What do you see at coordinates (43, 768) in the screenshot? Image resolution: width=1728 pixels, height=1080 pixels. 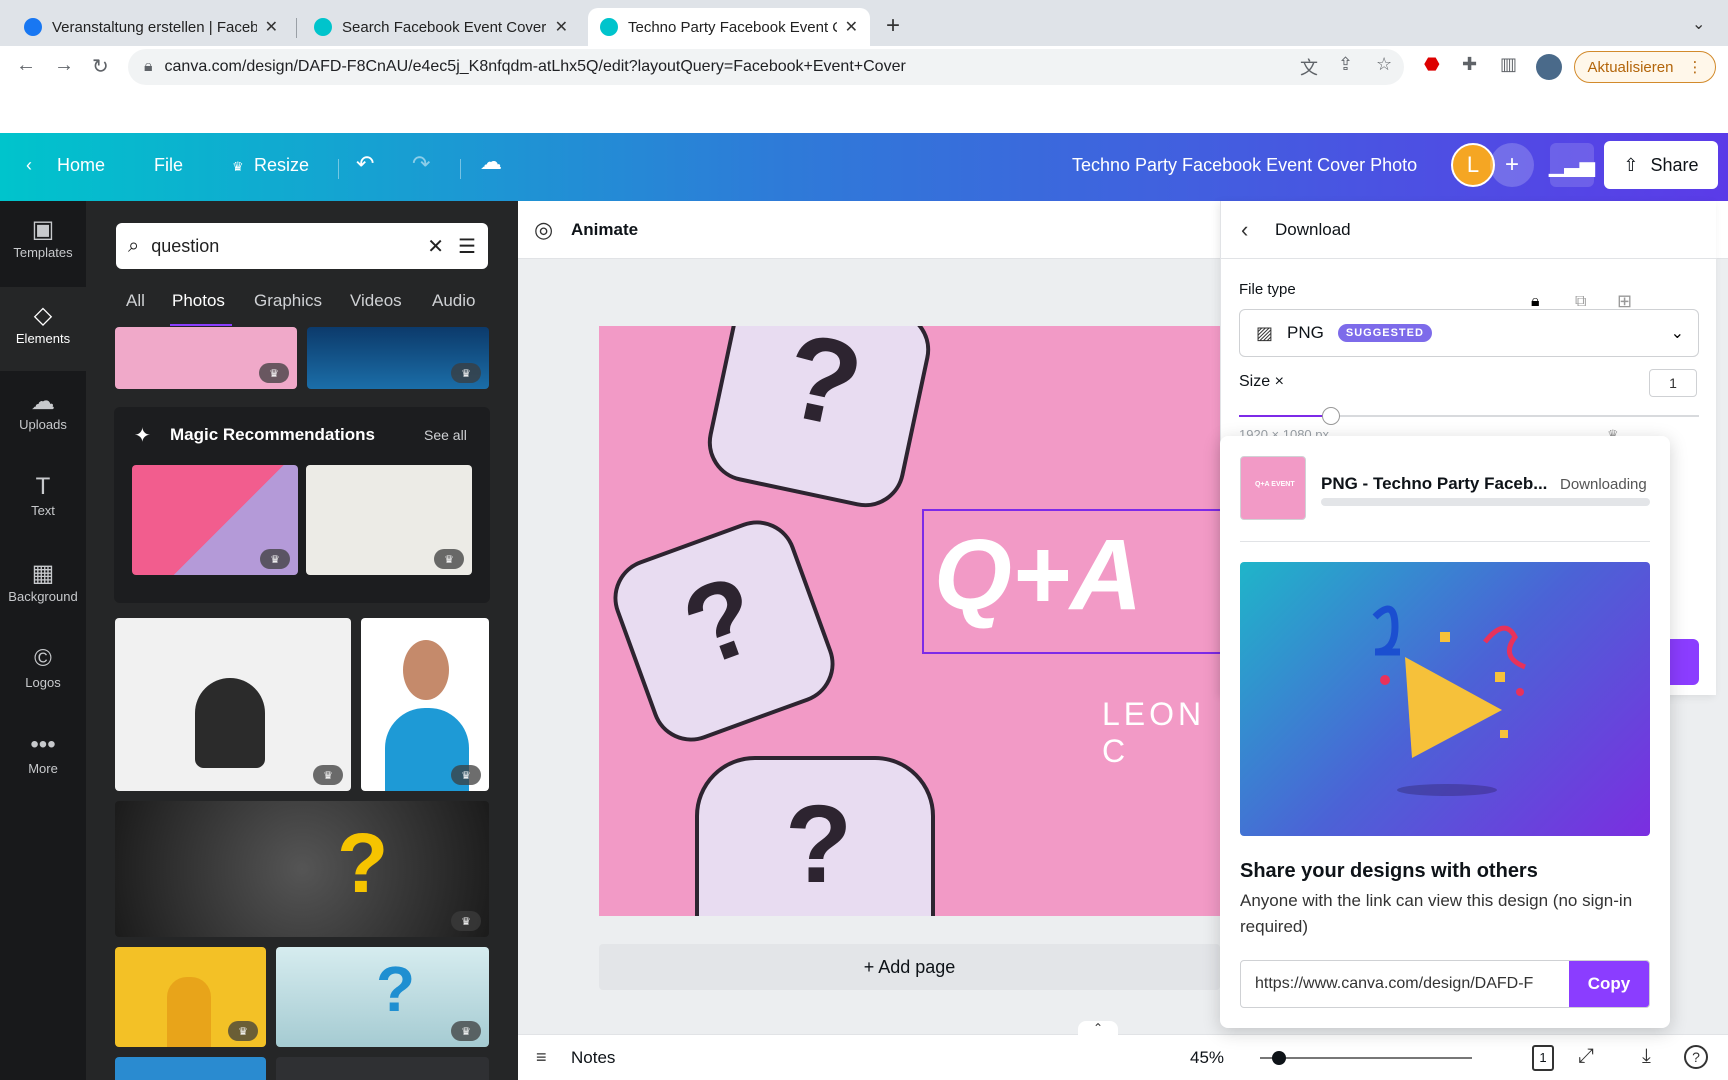 I see `rail-label: More` at bounding box center [43, 768].